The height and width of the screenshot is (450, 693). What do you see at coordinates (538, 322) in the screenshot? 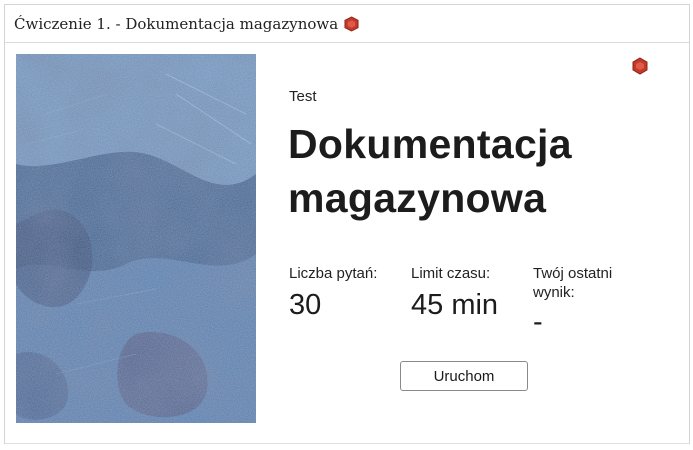
I see `stat-value: -` at bounding box center [538, 322].